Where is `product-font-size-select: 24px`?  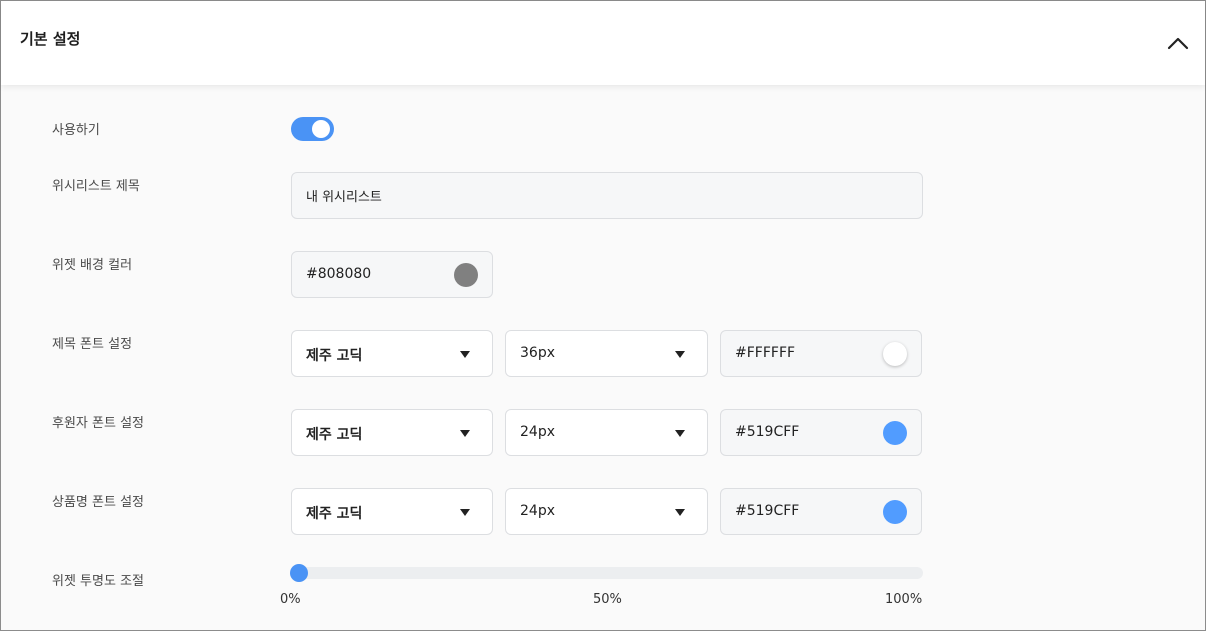
product-font-size-select: 24px is located at coordinates (606, 511).